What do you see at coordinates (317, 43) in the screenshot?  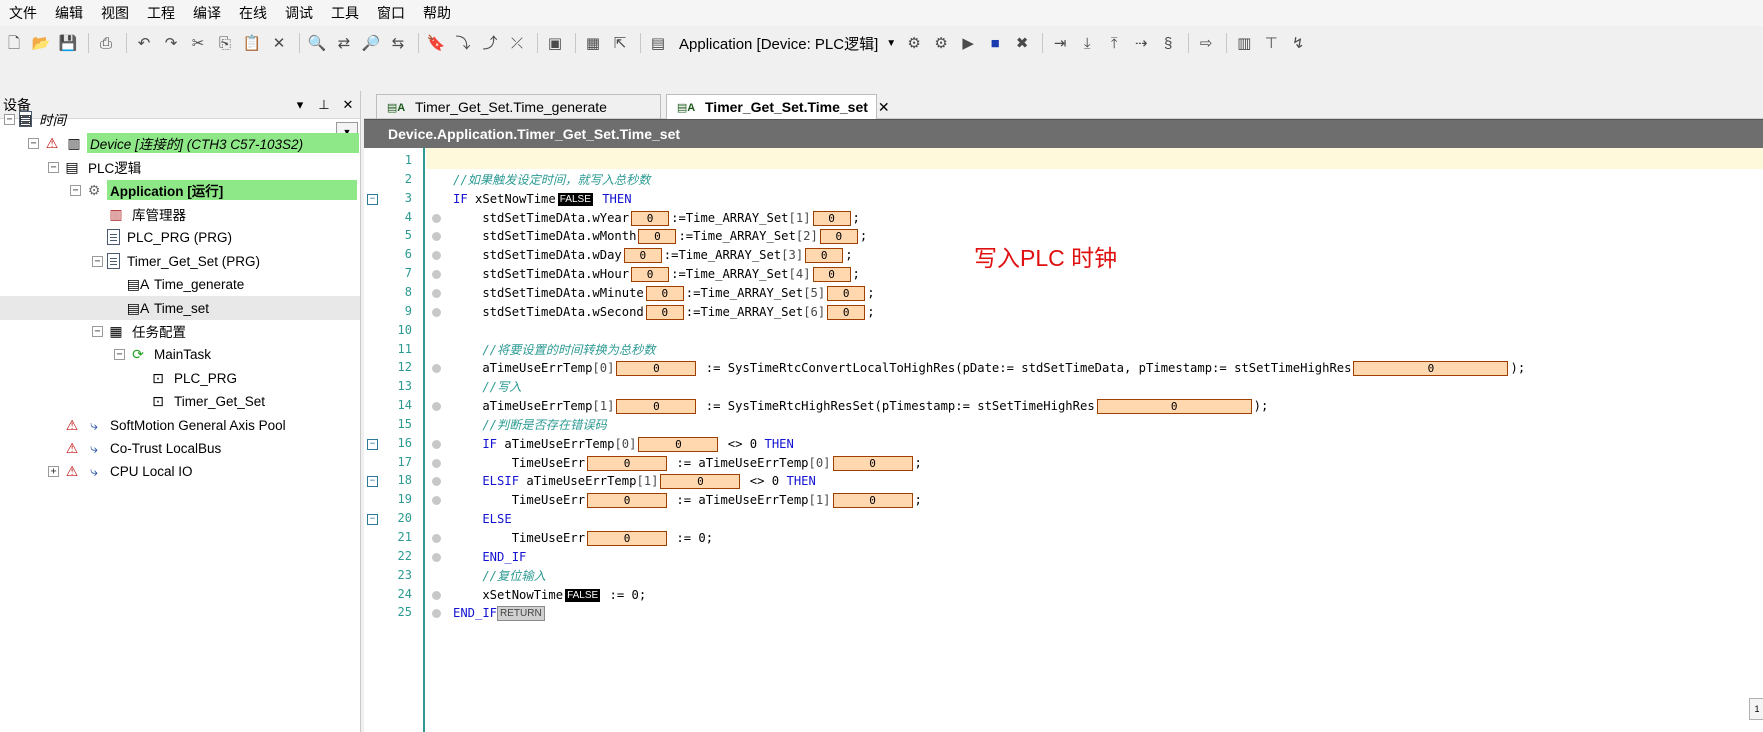 I see `find-icon: 🔍` at bounding box center [317, 43].